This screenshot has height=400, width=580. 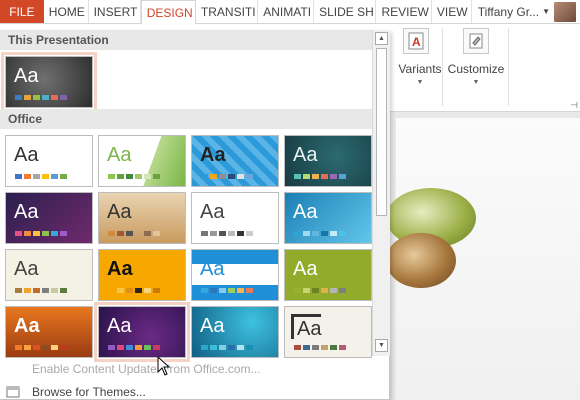 I want to click on gallery-scrollbar: ▲ ▼, so click(x=381, y=193).